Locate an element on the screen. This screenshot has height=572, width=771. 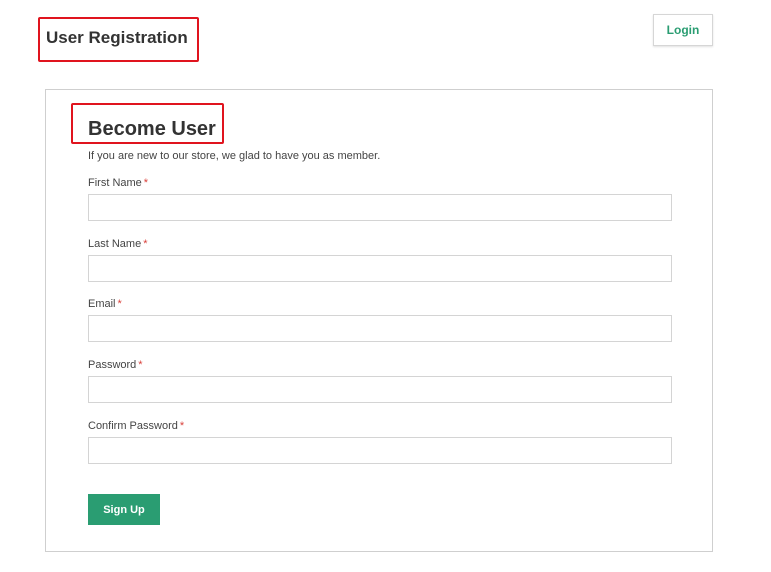
confirm-password-field: Confirm Password * is located at coordinates (380, 441).